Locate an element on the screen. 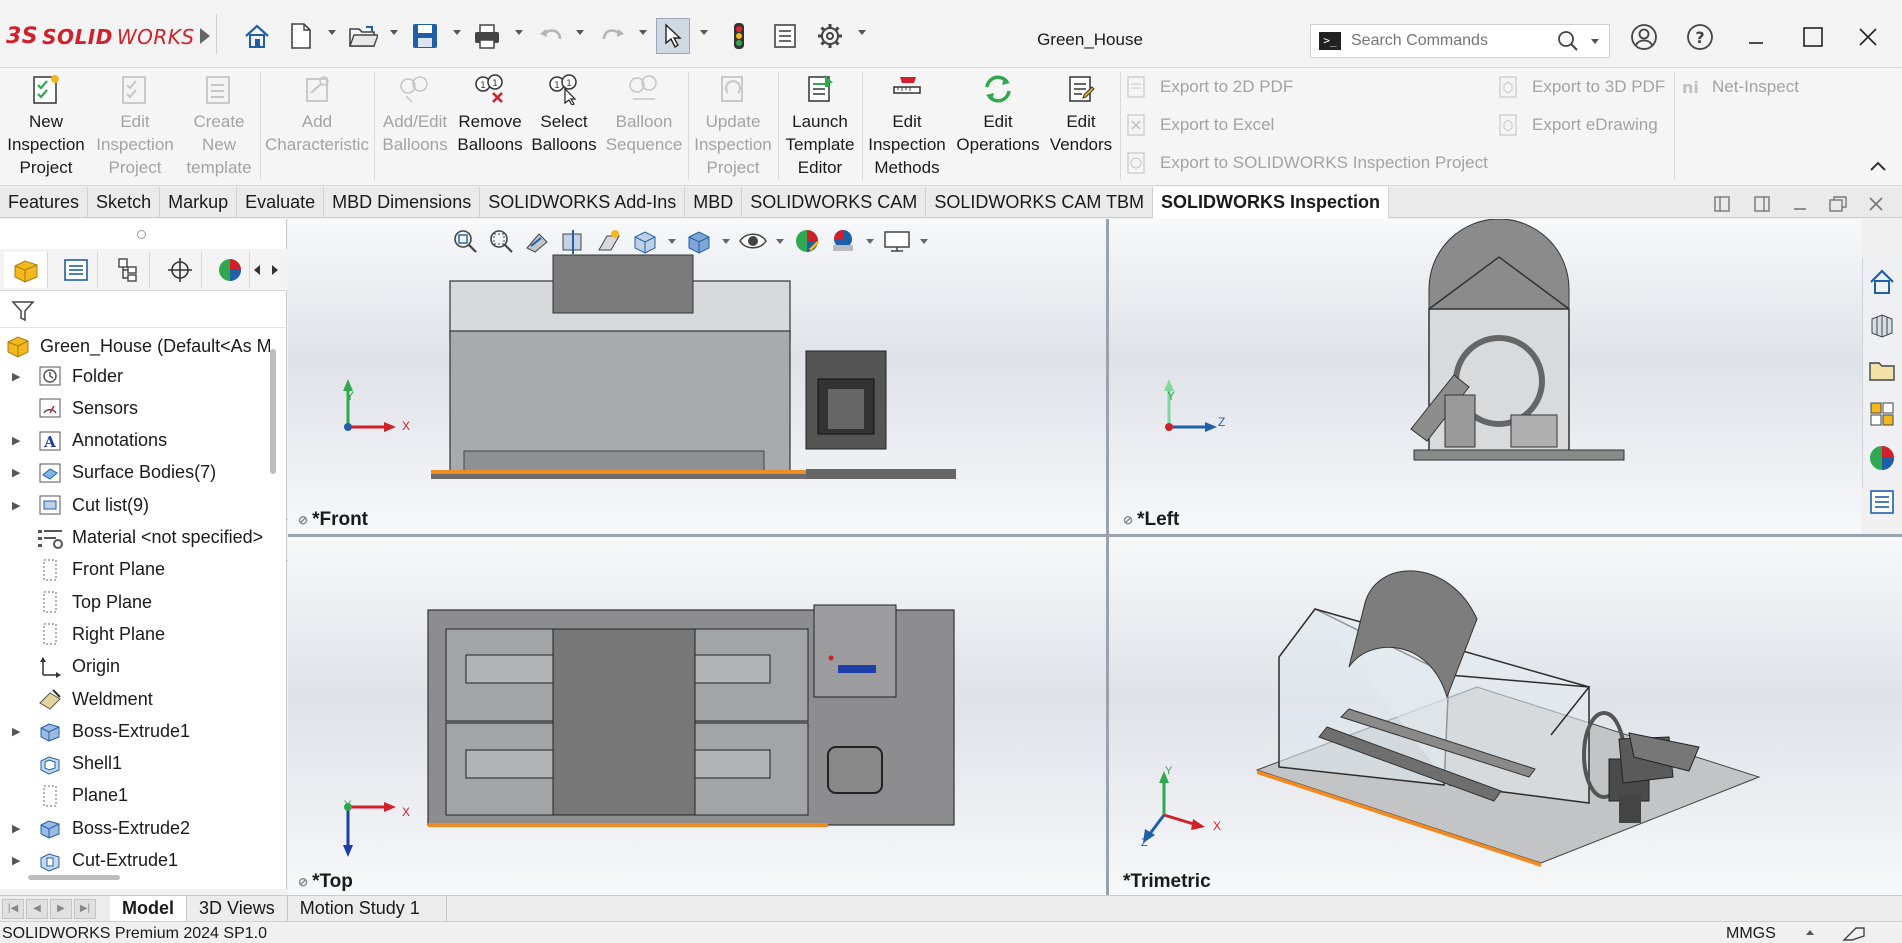  tabs-scroll-left-icon is located at coordinates (257, 270).